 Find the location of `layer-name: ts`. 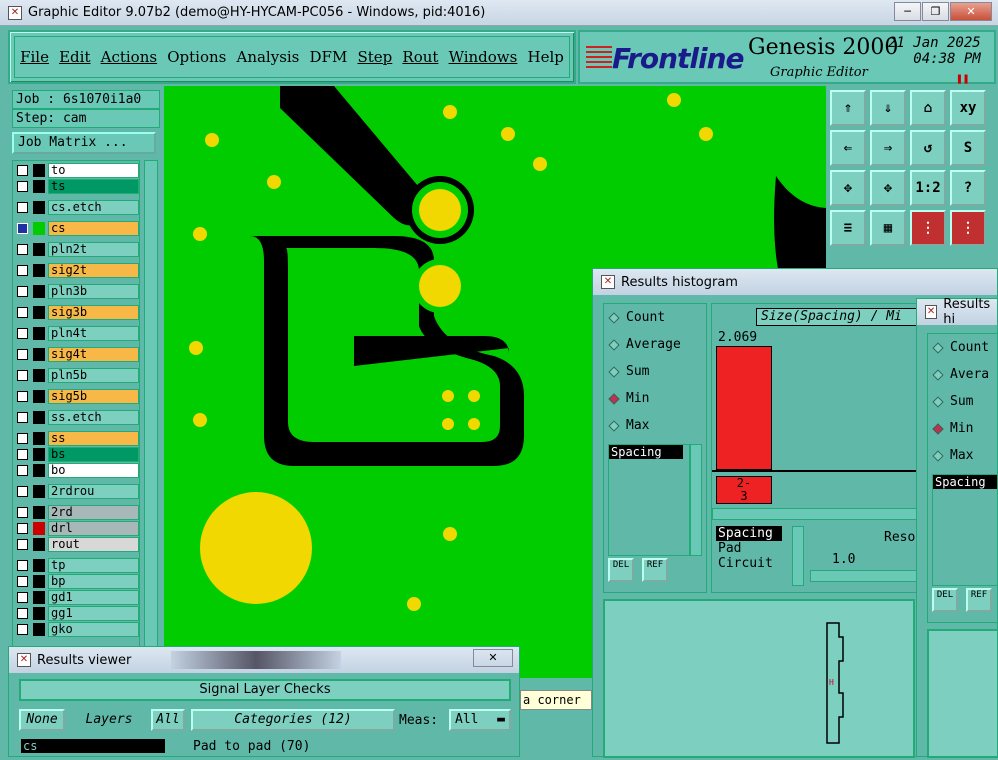

layer-name: ts is located at coordinates (93, 186).